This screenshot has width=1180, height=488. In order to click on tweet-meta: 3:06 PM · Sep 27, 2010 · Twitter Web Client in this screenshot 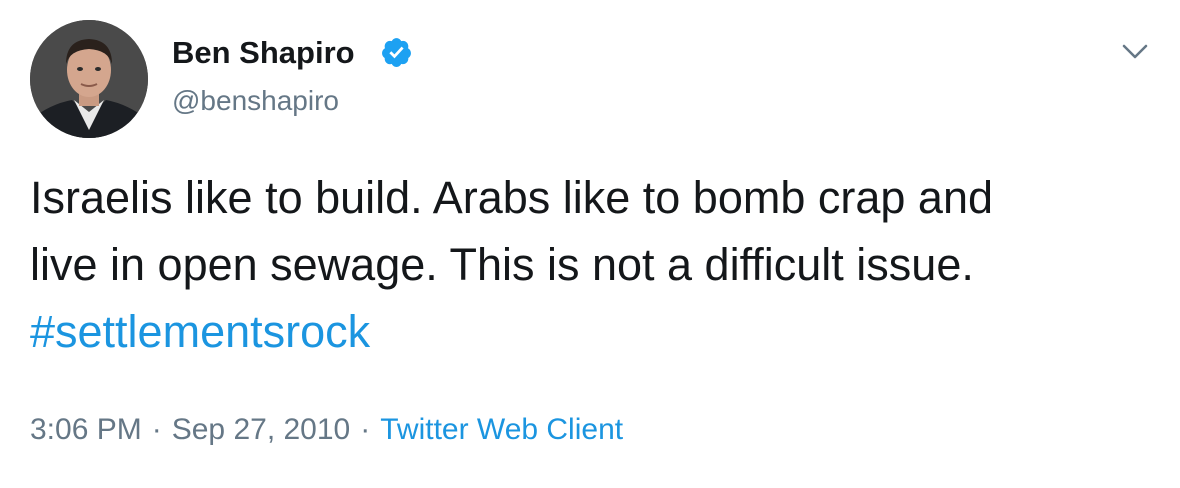, I will do `click(326, 430)`.